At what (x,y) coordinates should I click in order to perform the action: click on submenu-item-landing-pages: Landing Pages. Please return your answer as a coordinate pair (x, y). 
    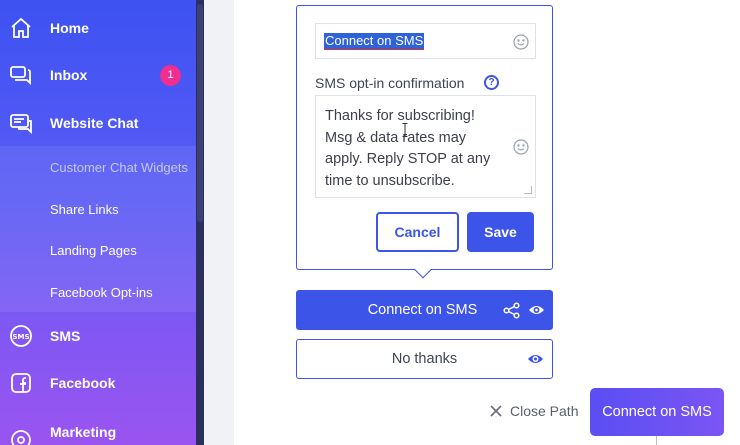
    Looking at the image, I should click on (93, 250).